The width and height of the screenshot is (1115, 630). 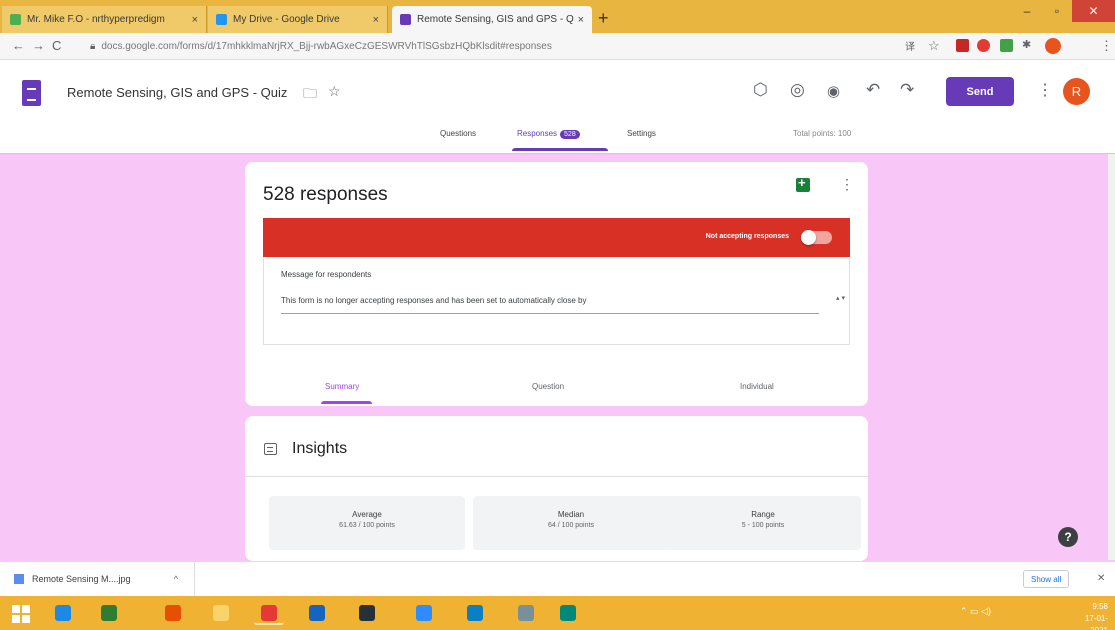 What do you see at coordinates (270, 449) in the screenshot?
I see `insights-icon` at bounding box center [270, 449].